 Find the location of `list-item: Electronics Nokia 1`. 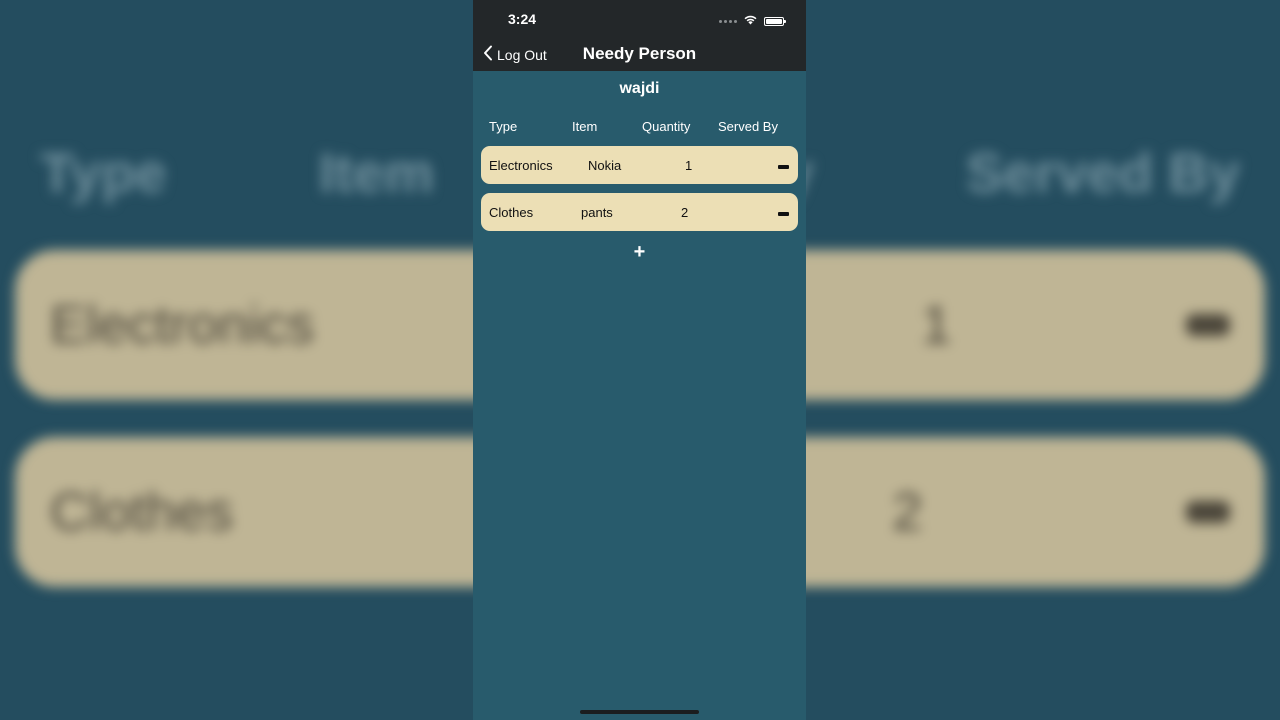

list-item: Electronics Nokia 1 is located at coordinates (639, 165).